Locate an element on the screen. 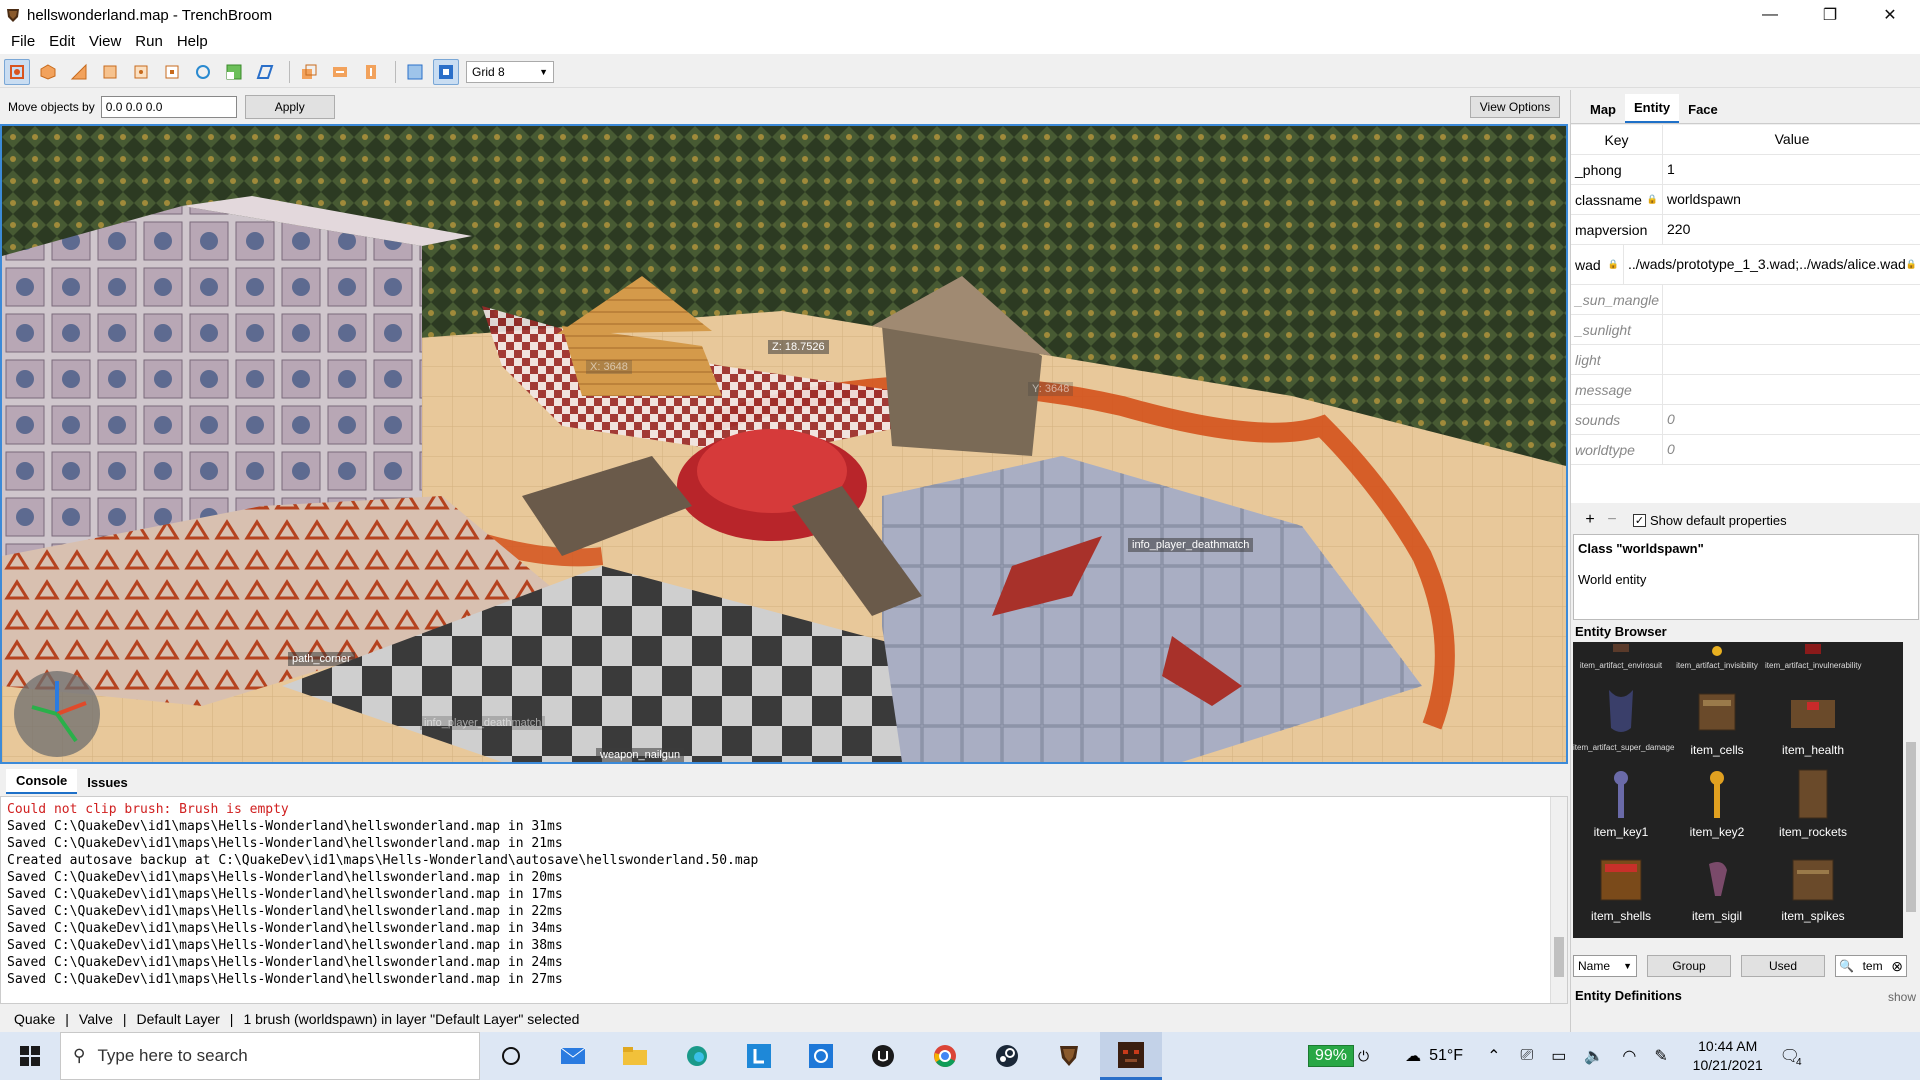  entity-item: item_health is located at coordinates (1813, 719).